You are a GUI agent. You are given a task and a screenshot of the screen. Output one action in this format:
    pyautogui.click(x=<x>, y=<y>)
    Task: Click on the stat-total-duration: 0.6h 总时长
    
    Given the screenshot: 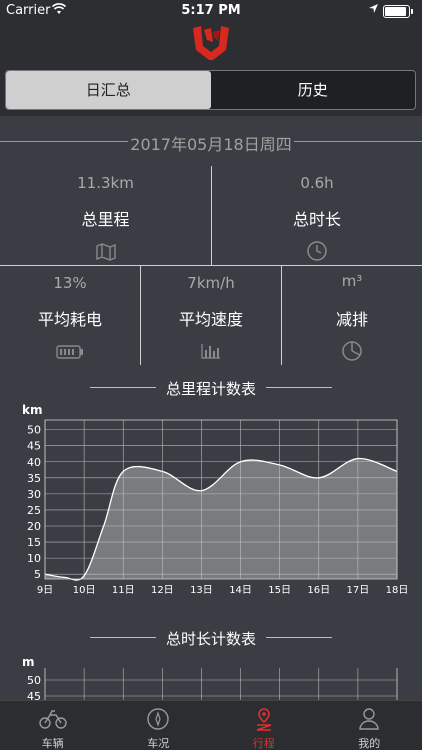 What is the action you would take?
    pyautogui.click(x=317, y=217)
    